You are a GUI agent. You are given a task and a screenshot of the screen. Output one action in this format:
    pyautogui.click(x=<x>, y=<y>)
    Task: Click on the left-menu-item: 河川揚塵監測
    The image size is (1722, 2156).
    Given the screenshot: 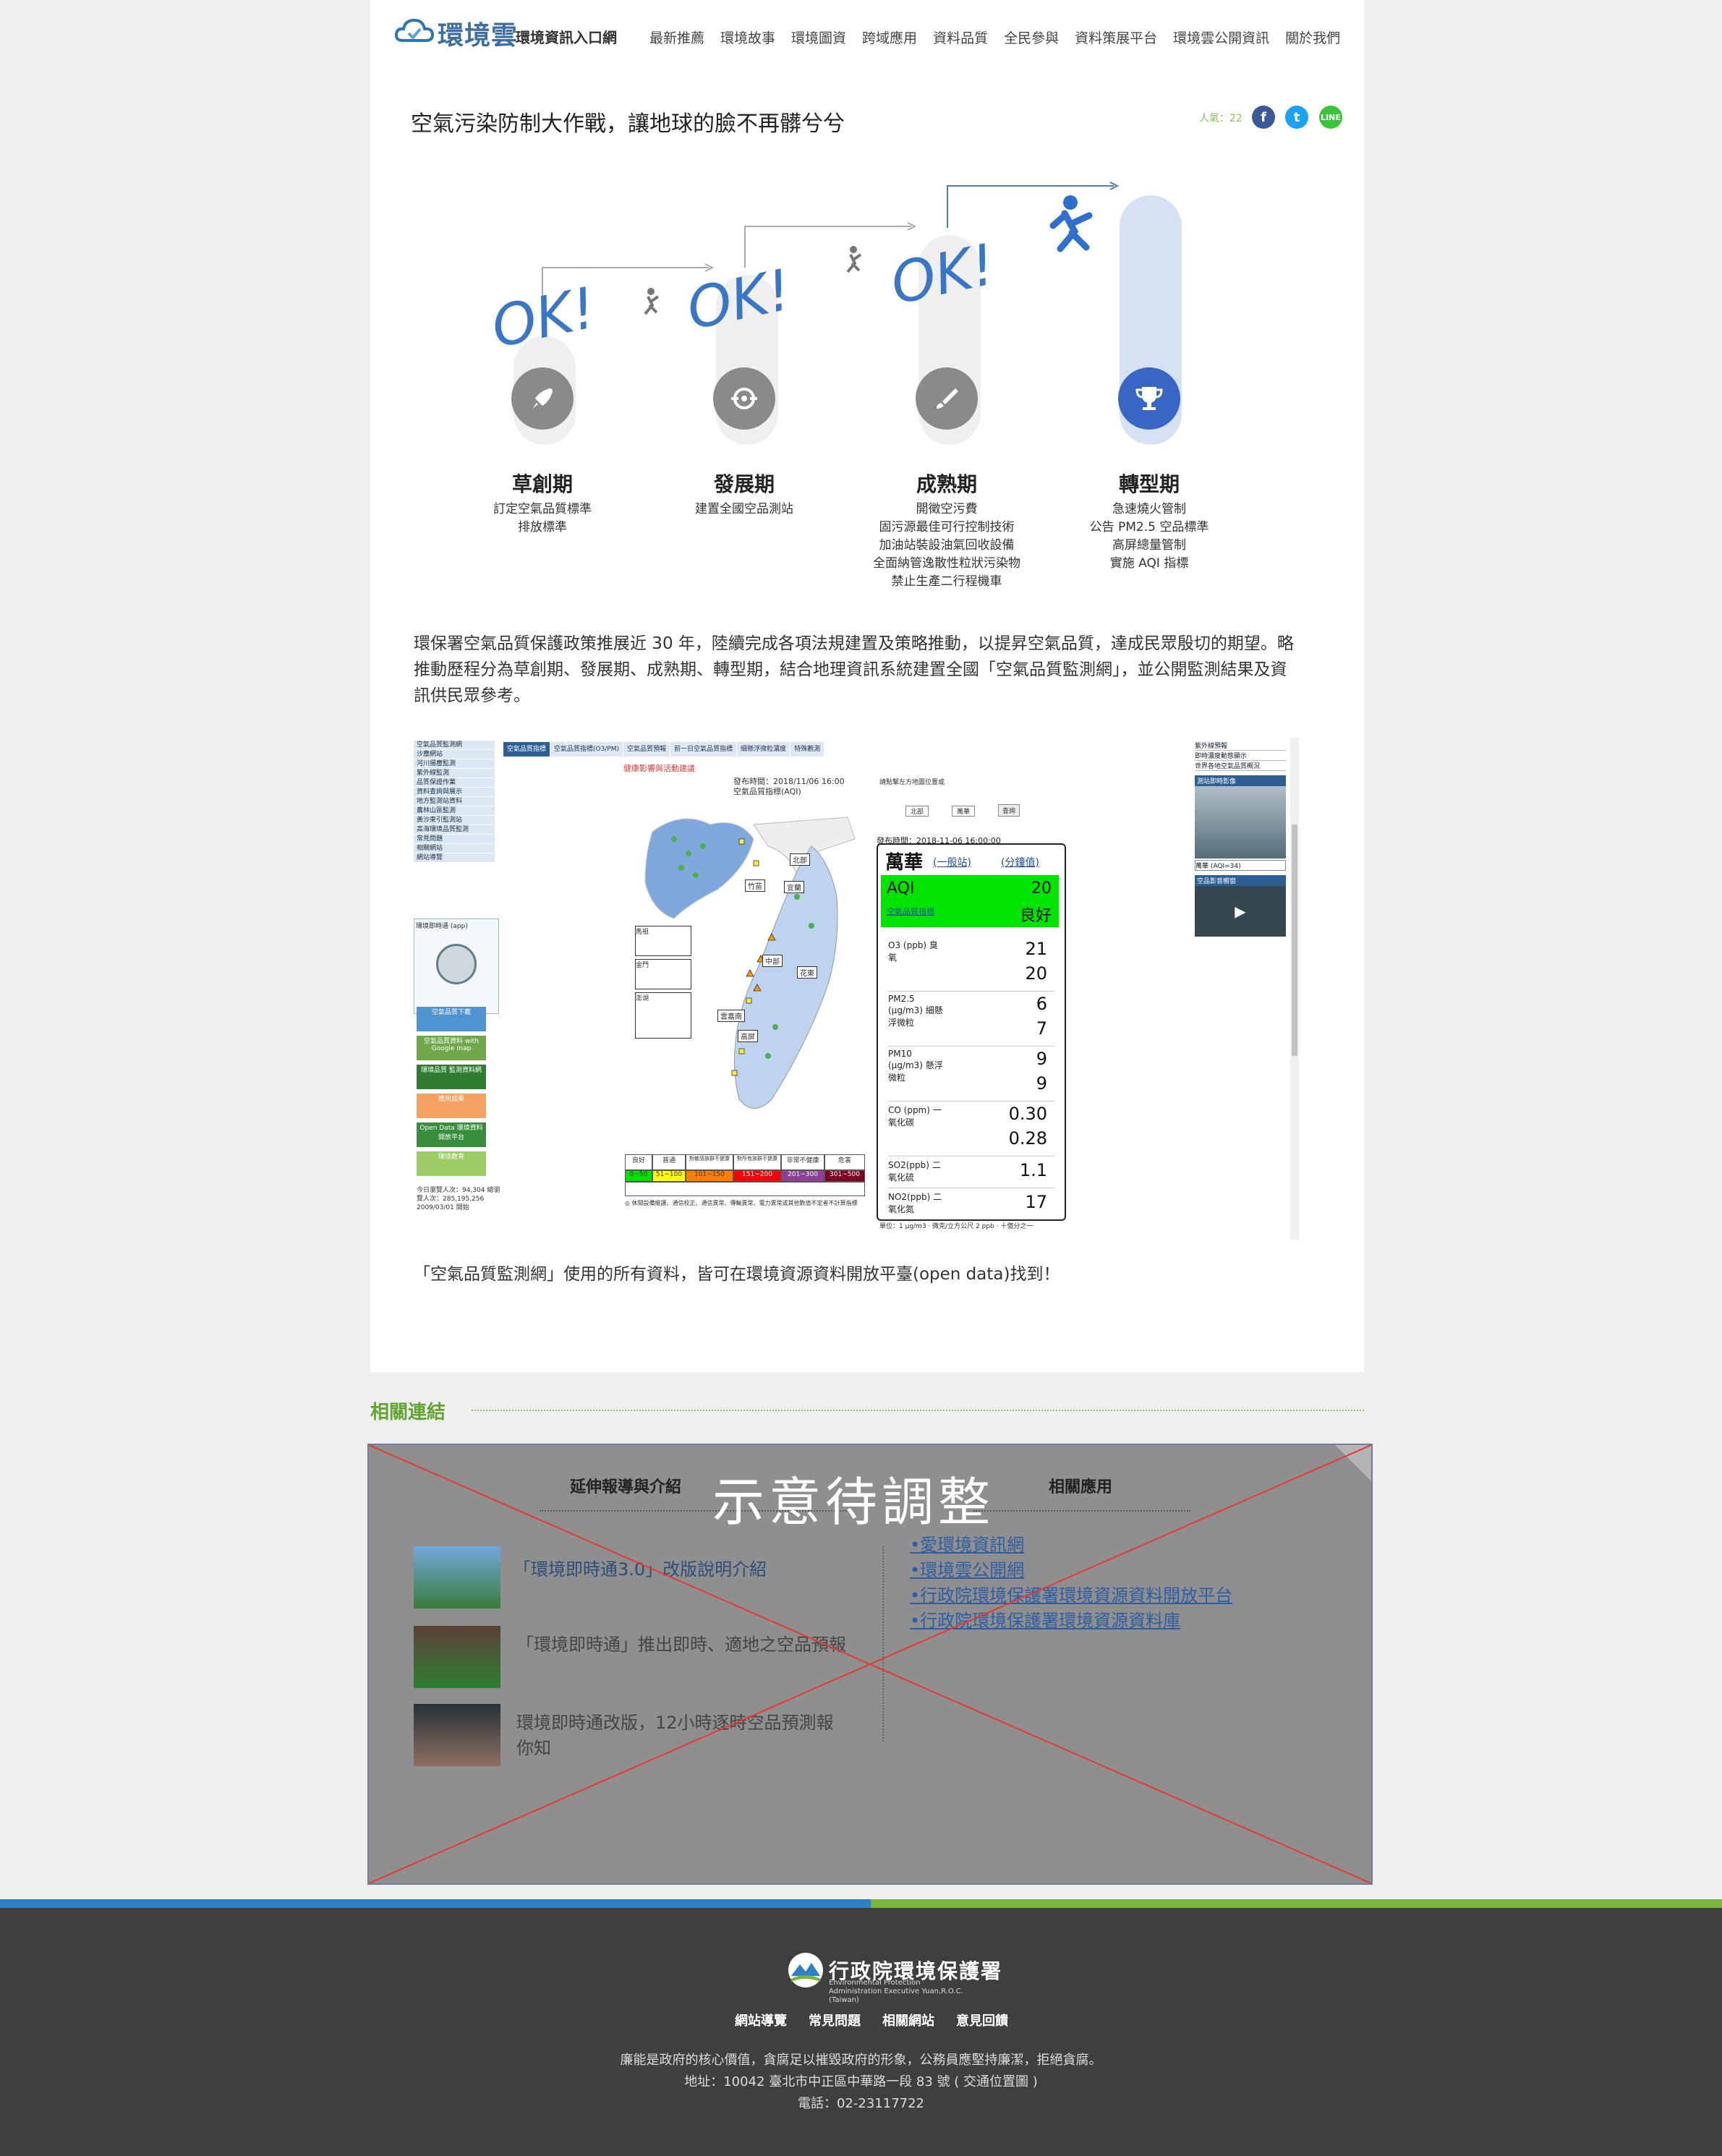 What is the action you would take?
    pyautogui.click(x=455, y=764)
    